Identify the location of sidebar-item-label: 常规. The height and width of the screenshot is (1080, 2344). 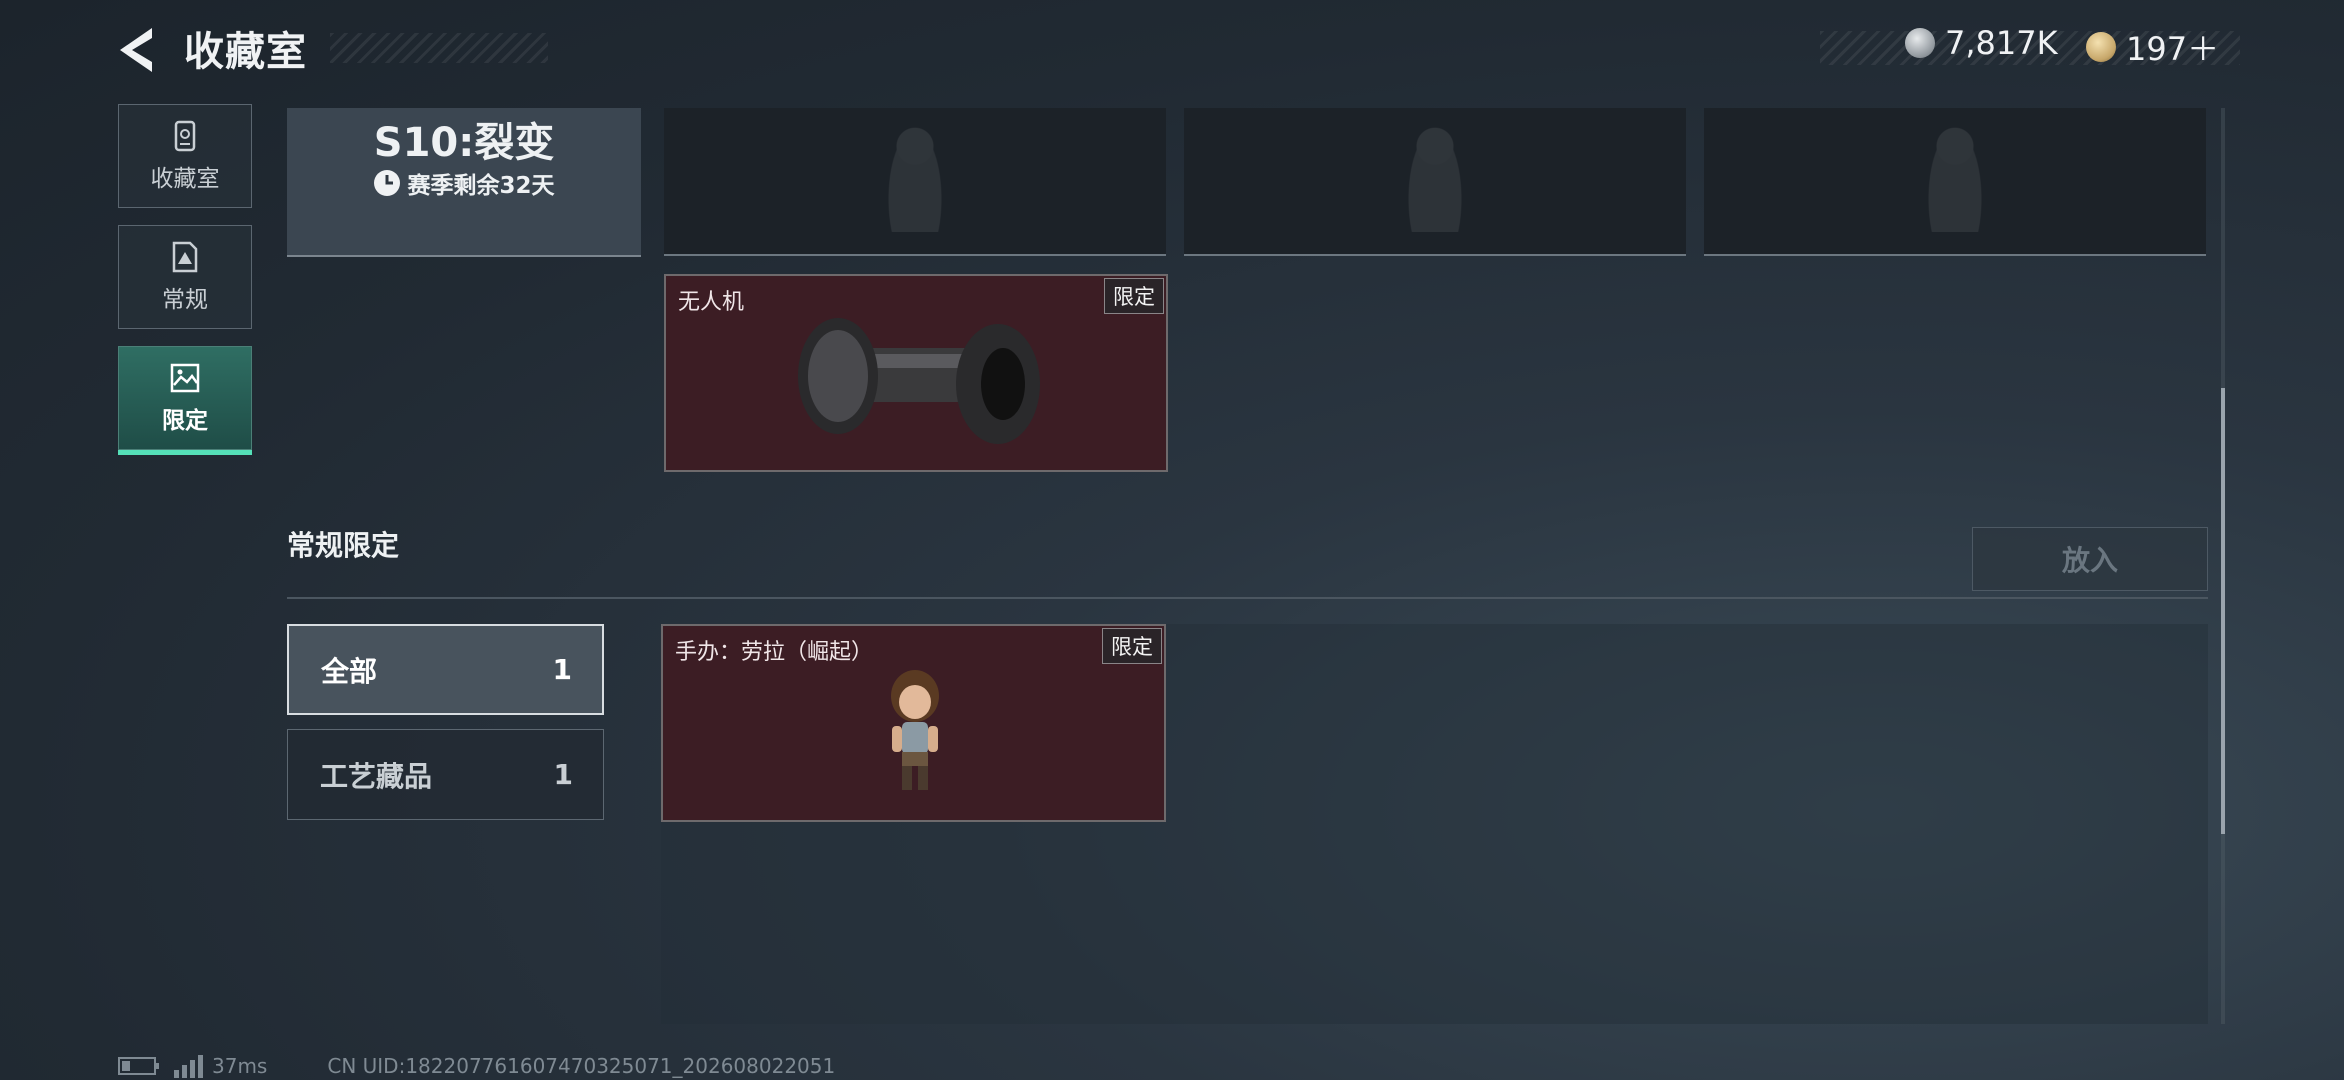
(185, 300).